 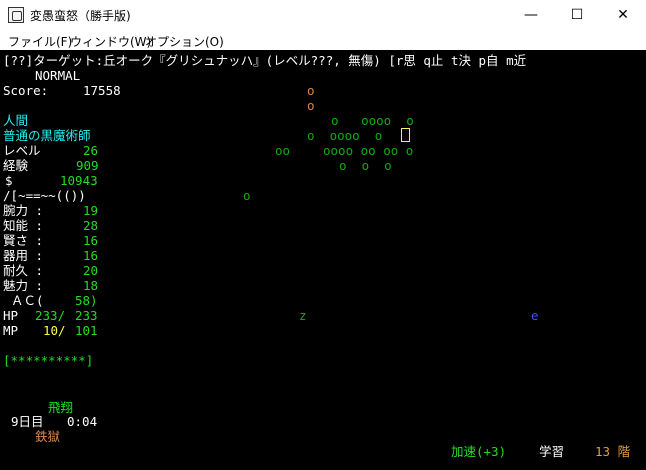 I want to click on stat-dex-label: 器用 :, so click(x=23, y=255).